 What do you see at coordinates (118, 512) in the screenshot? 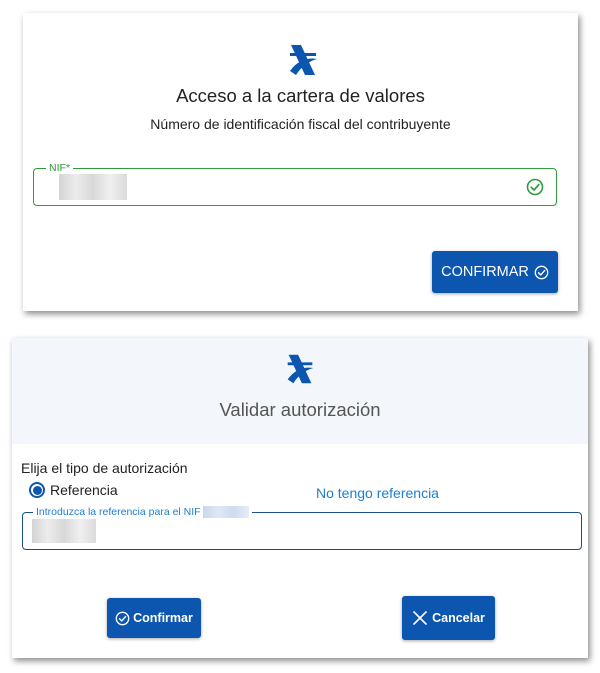
I see `reference-field-label-text: Introduzca la referencia para el NIF` at bounding box center [118, 512].